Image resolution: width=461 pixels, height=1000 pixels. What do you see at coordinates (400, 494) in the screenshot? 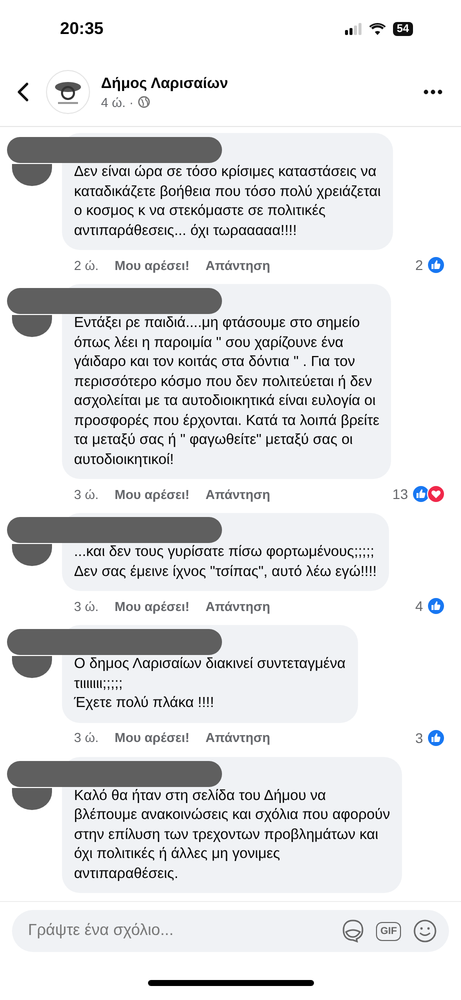
I see `reaction-count: 13` at bounding box center [400, 494].